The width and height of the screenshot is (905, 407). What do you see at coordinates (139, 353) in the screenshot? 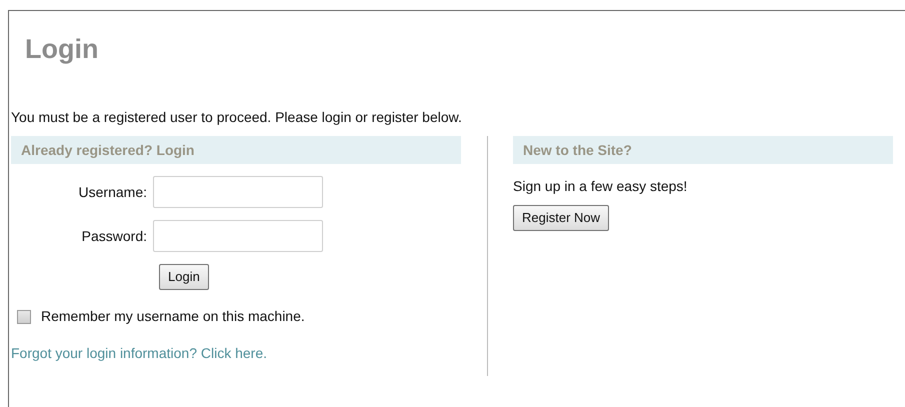
I see `forgot-login-link: Forgot your login information? Click here.` at bounding box center [139, 353].